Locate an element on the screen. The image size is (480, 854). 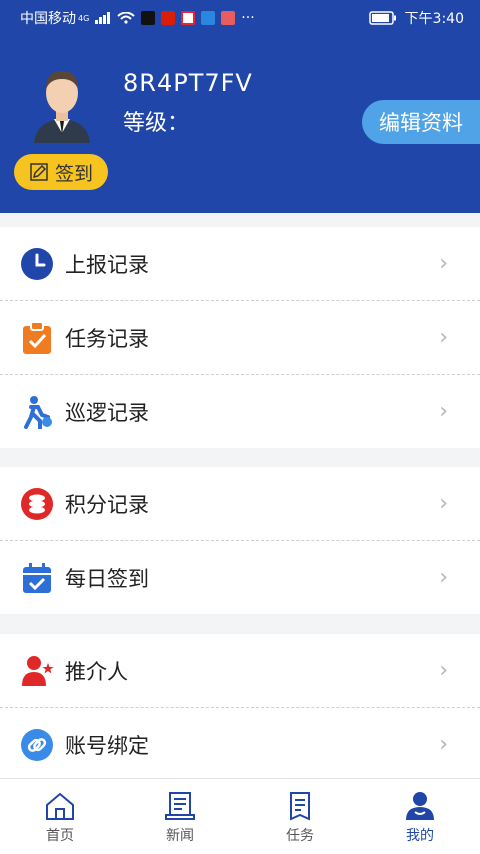
checkin-button: 签到 is located at coordinates (61, 172).